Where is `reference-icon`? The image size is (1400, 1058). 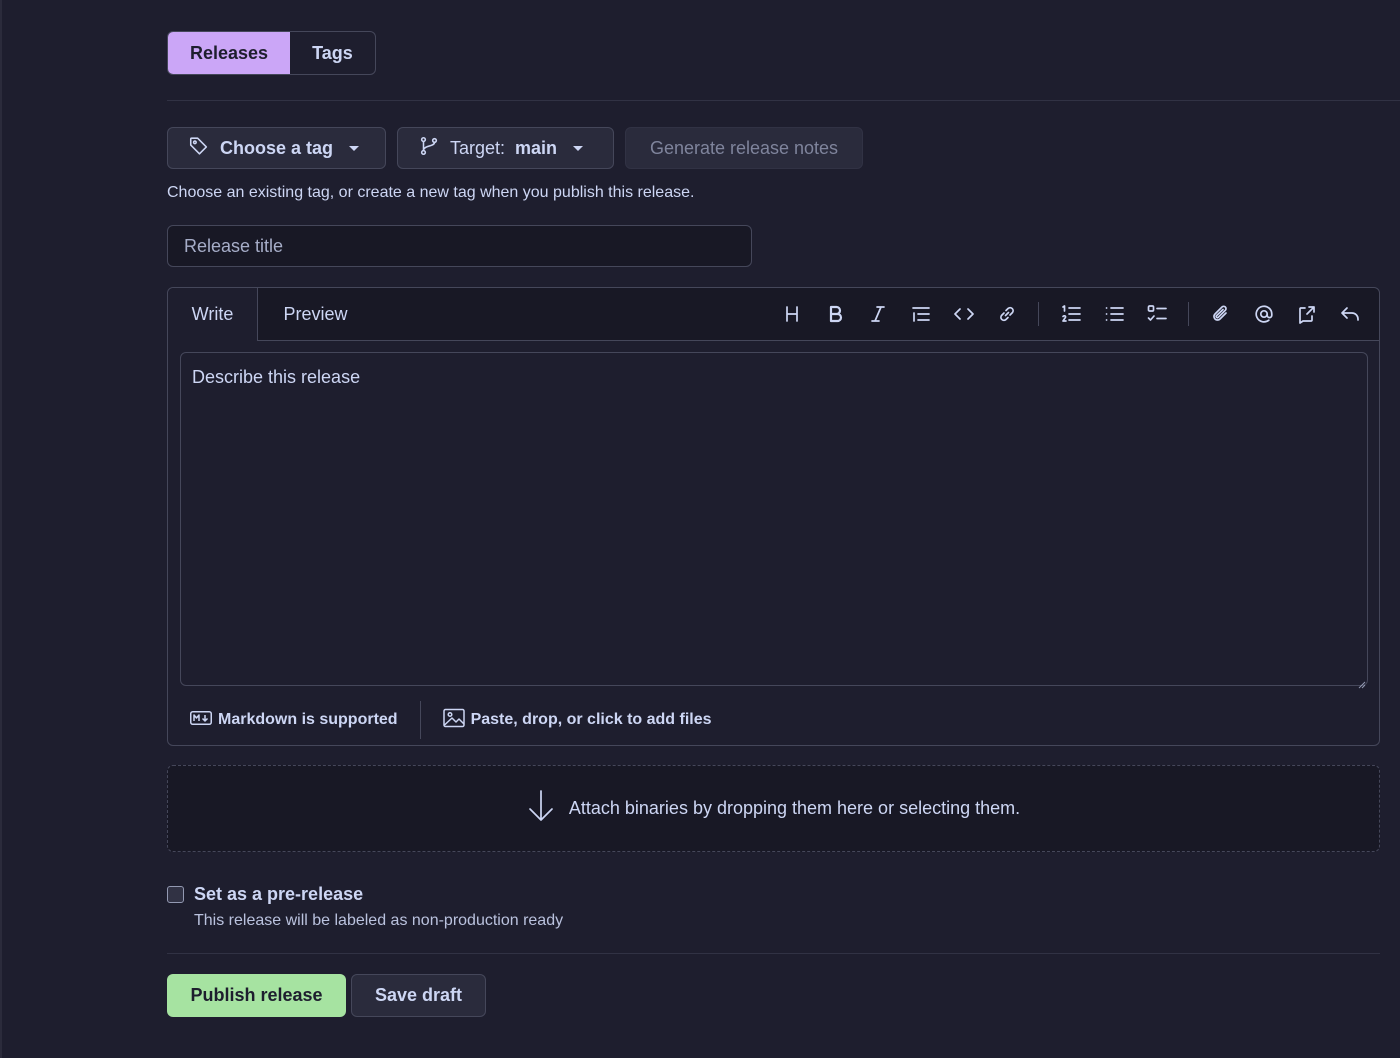 reference-icon is located at coordinates (1306, 314).